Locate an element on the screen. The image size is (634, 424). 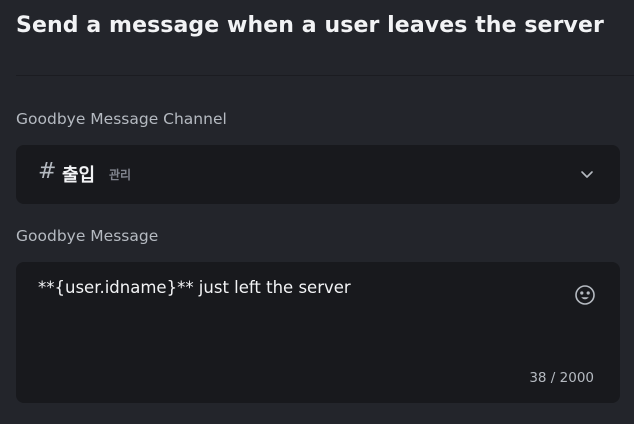
selected-channel-category: 관리 is located at coordinates (120, 175).